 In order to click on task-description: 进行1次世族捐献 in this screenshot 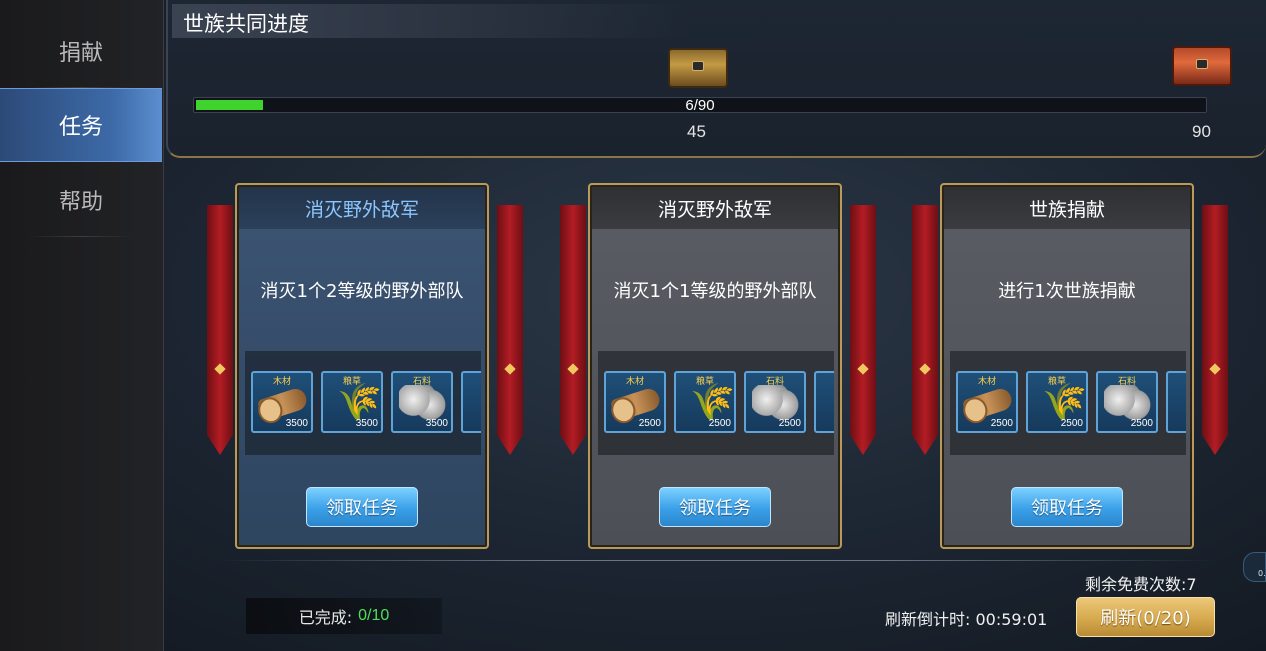, I will do `click(1067, 291)`.